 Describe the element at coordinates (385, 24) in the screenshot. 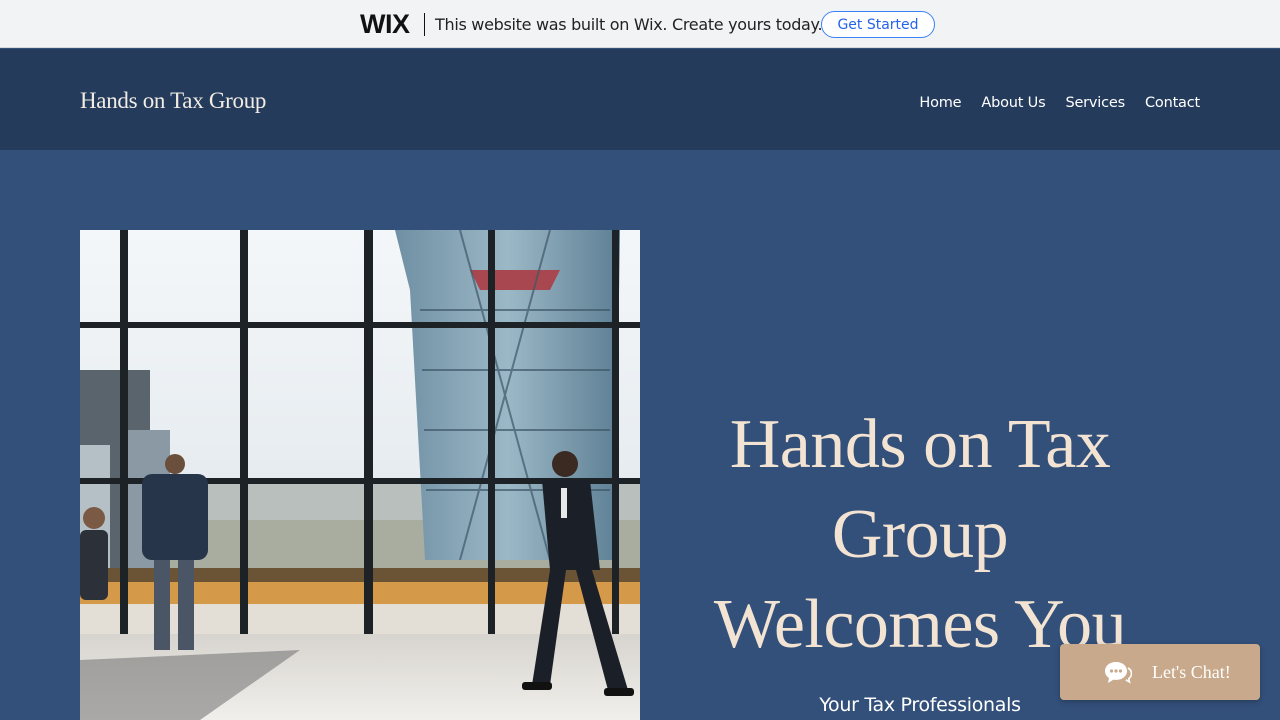

I see `wix-logo: WIX` at that location.